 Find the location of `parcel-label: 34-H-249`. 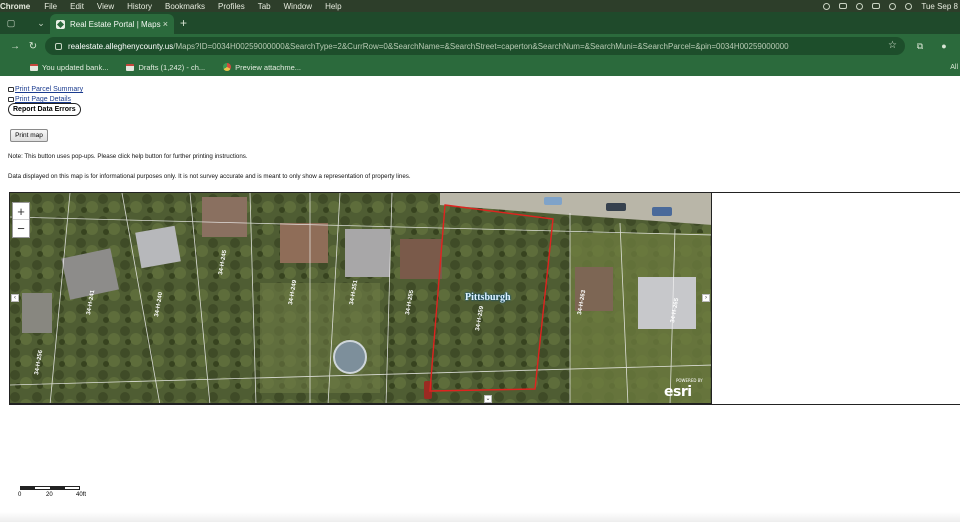

parcel-label: 34-H-249 is located at coordinates (293, 292).